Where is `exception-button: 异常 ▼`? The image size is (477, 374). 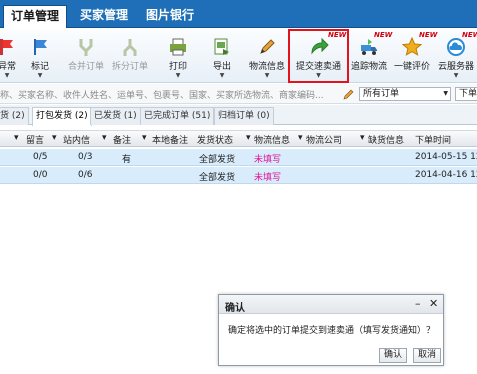 exception-button: 异常 ▼ is located at coordinates (9, 56).